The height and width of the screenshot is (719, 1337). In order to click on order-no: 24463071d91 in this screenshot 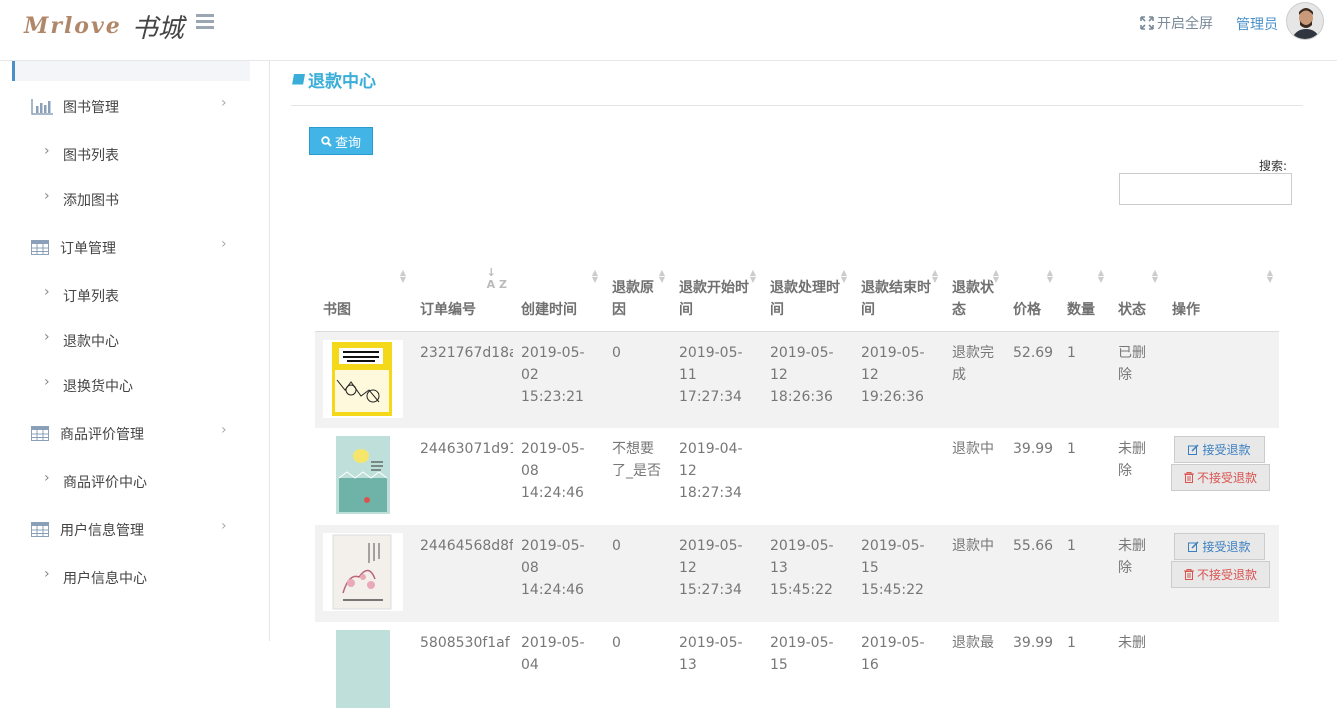, I will do `click(466, 449)`.